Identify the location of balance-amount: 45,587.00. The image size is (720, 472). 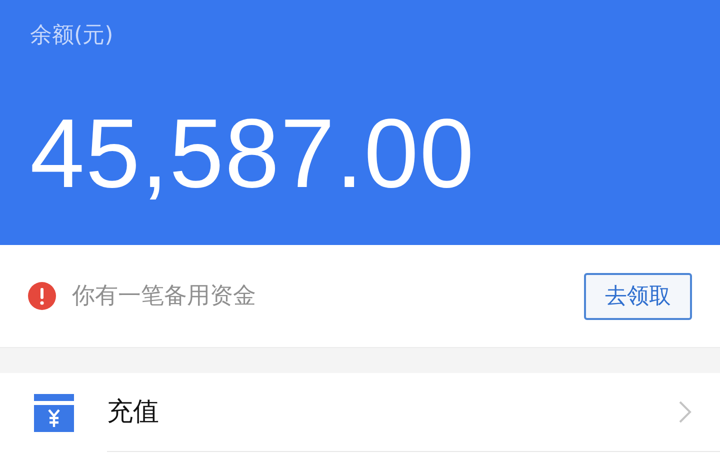
(252, 153).